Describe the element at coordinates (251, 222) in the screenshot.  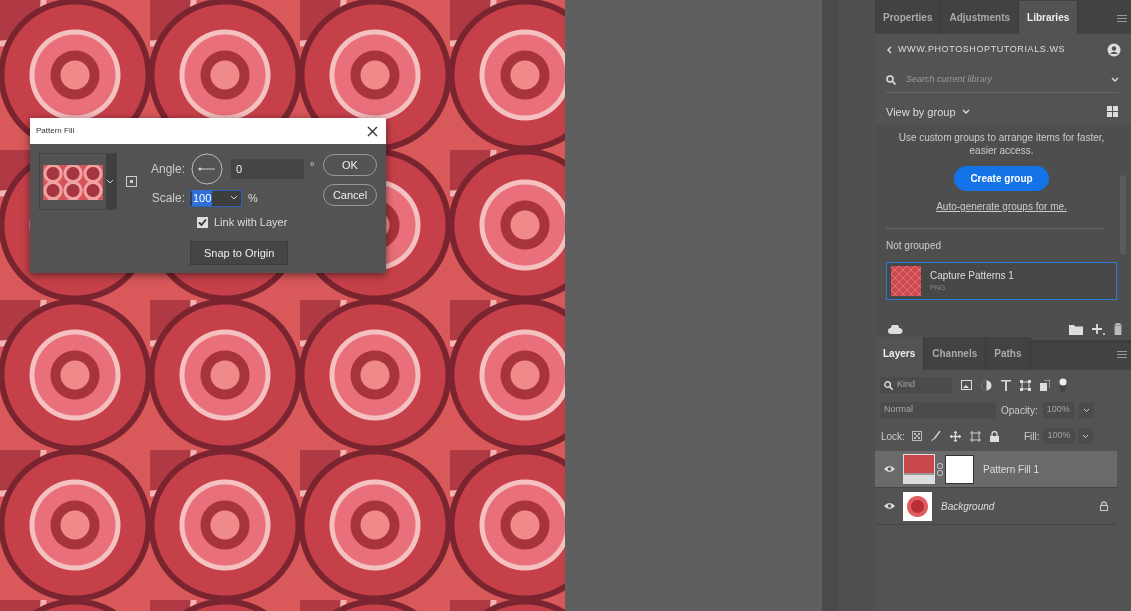
I see `checkbox-label: Link with Layer` at that location.